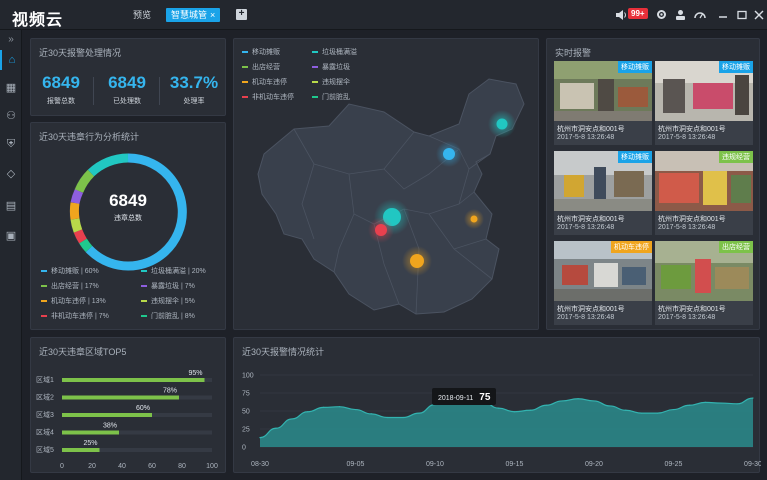  I want to click on alarm-card: 机动车违停 杭州市洞安点和001号 2017-5-8 13:26:48, so click(603, 283).